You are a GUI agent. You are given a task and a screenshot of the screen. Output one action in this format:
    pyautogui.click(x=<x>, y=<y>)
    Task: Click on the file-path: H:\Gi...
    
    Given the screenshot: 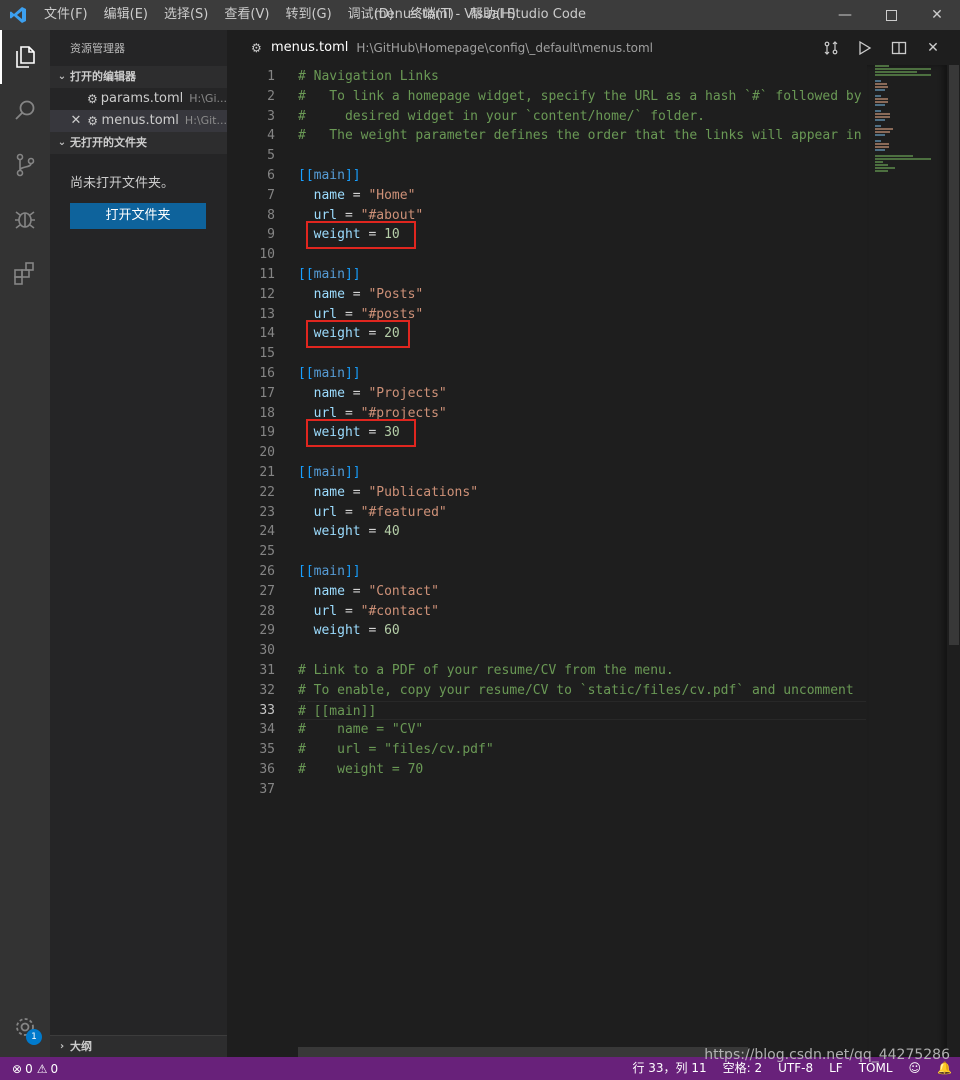 What is the action you would take?
    pyautogui.click(x=208, y=98)
    